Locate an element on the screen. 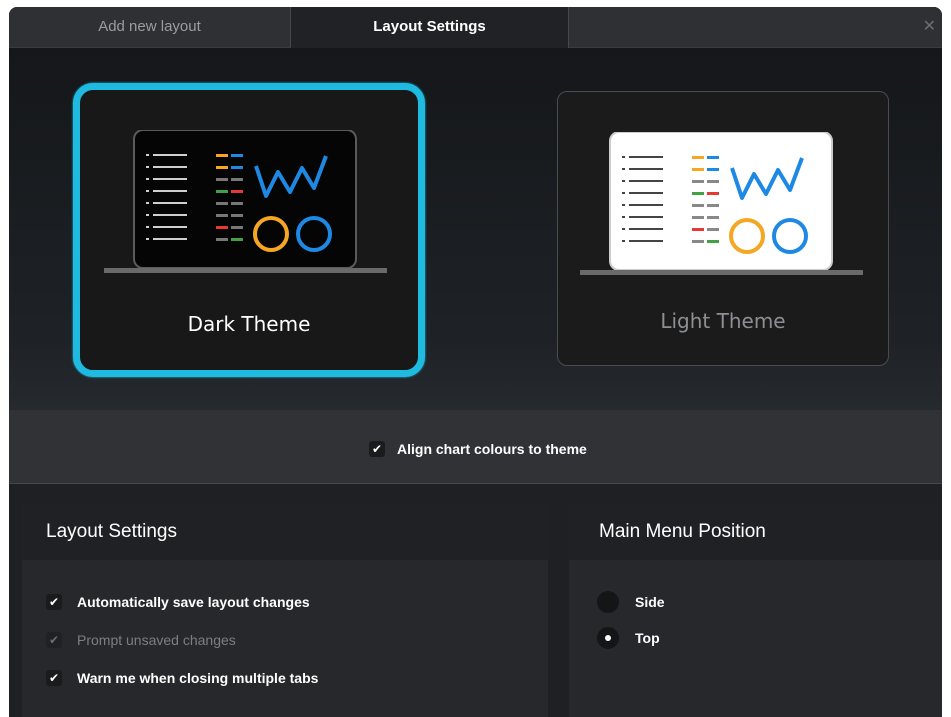 This screenshot has width=951, height=717. warn-closing-tabs-option: ✔ Warn me when closing multiple tabs is located at coordinates (182, 678).